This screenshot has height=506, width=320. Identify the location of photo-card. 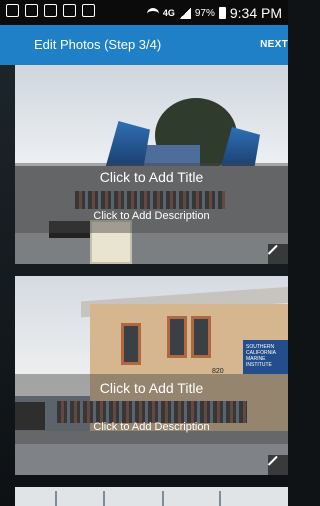
(151, 496).